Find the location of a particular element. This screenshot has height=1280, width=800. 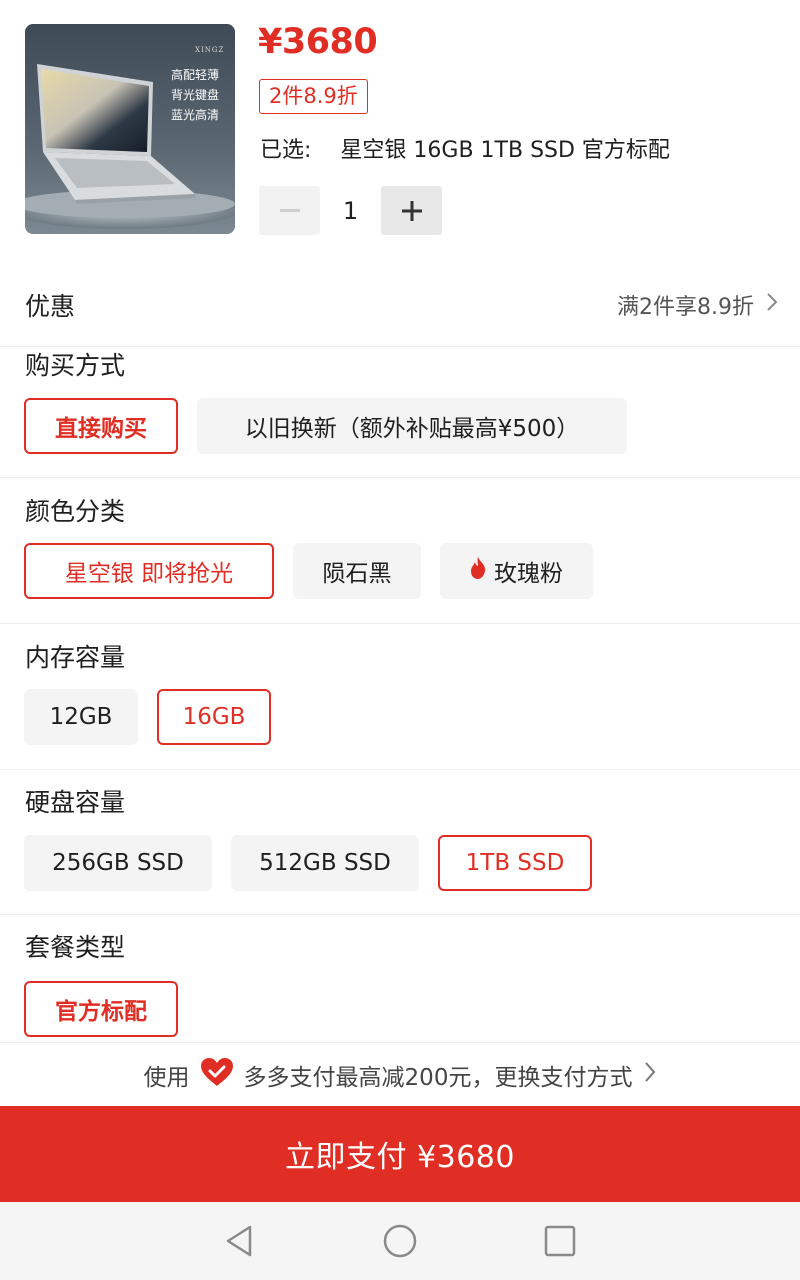

minus-icon is located at coordinates (289, 210).